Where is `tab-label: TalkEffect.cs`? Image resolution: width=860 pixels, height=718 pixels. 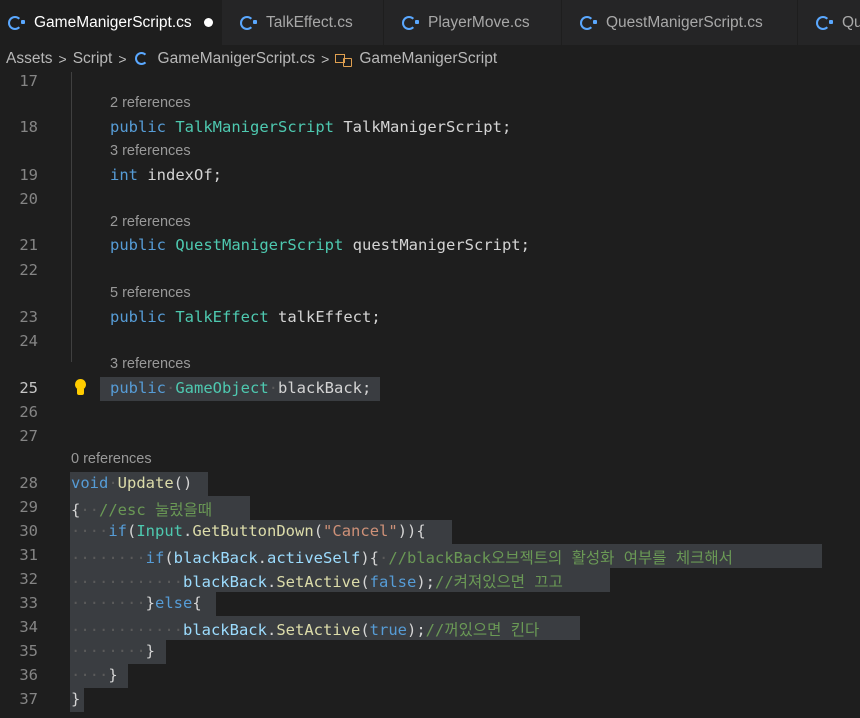 tab-label: TalkEffect.cs is located at coordinates (309, 22).